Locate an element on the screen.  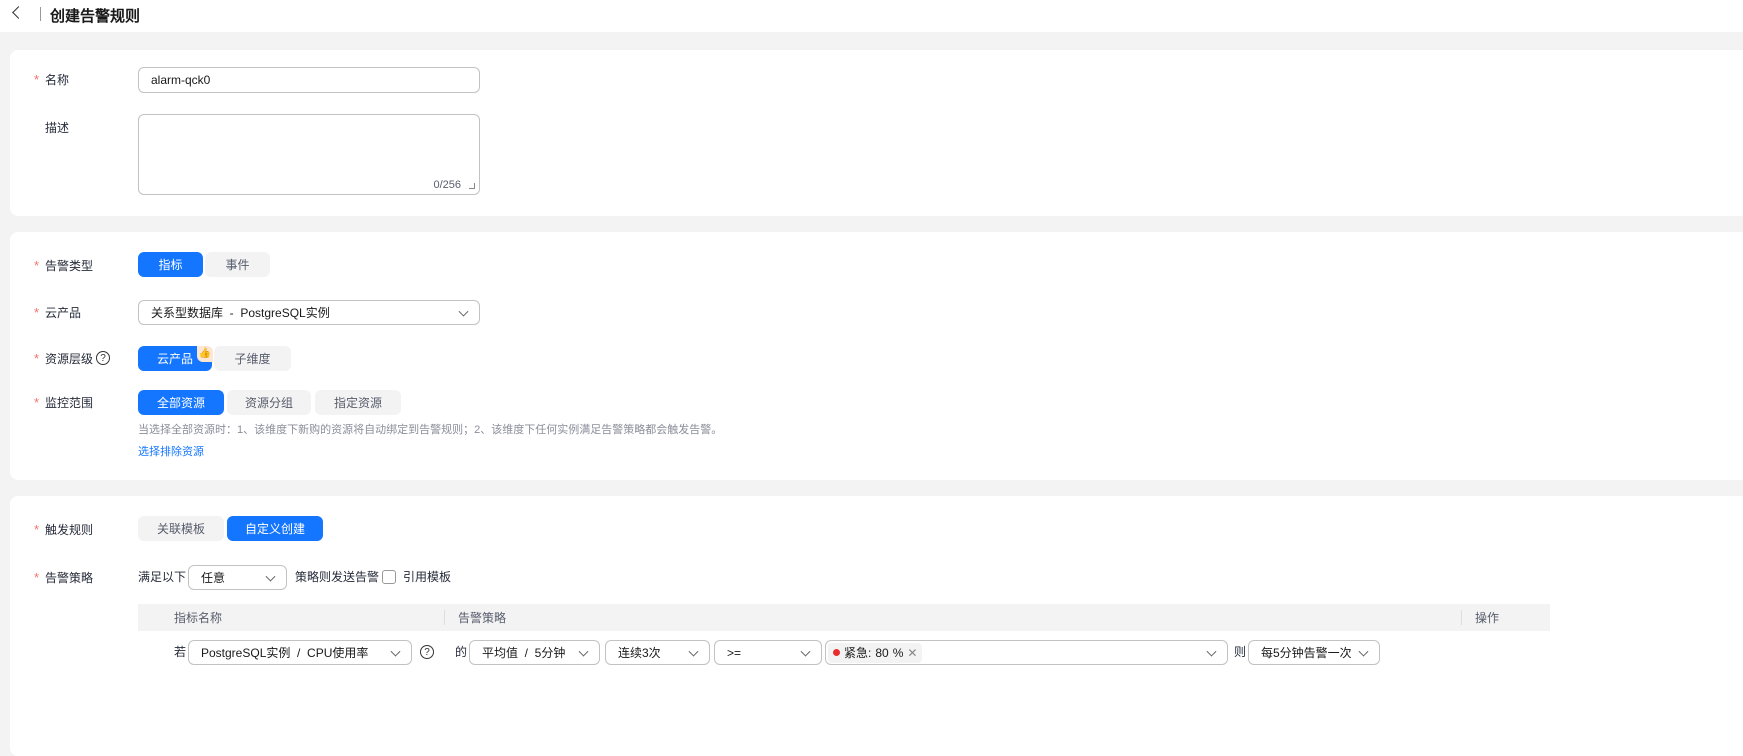
name-label: 名称 is located at coordinates (57, 80).